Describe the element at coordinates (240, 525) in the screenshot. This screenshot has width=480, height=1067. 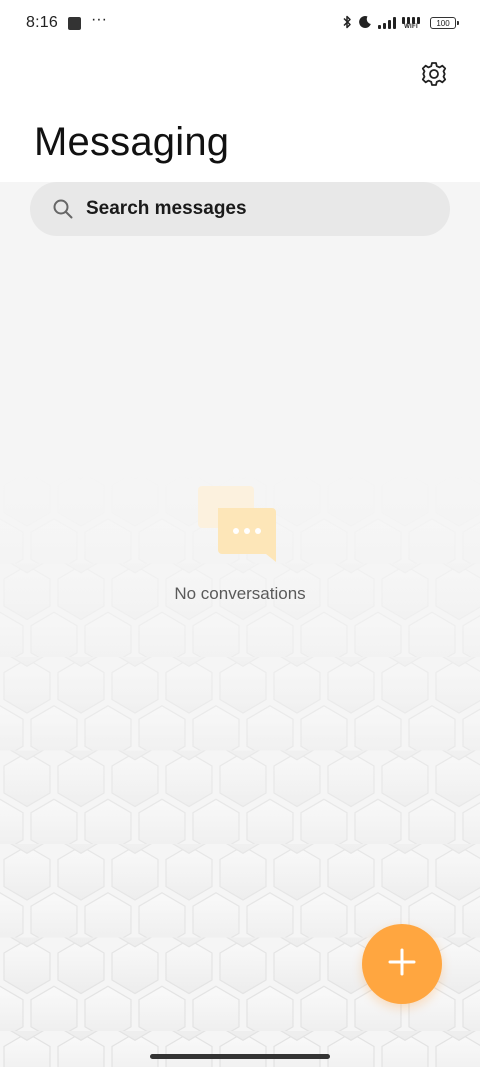
I see `chat-bubble-icon` at that location.